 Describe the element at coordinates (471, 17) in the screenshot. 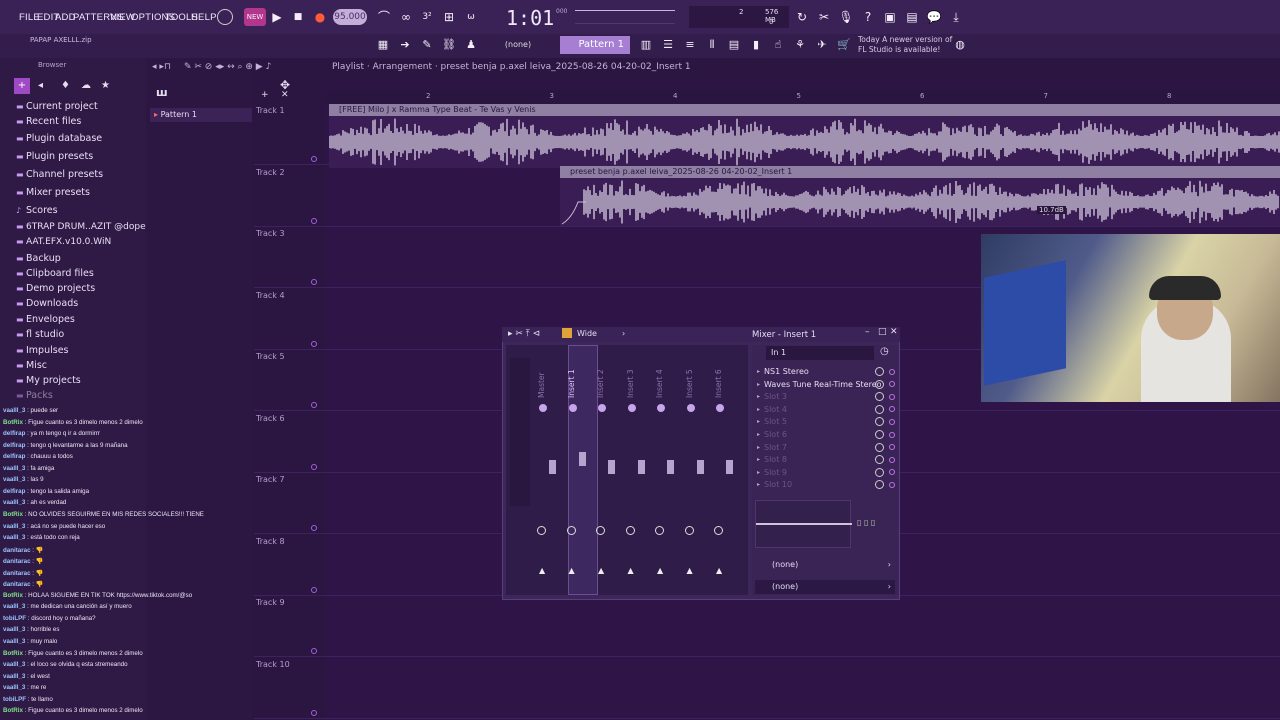

I see `wait-icon: ω` at that location.